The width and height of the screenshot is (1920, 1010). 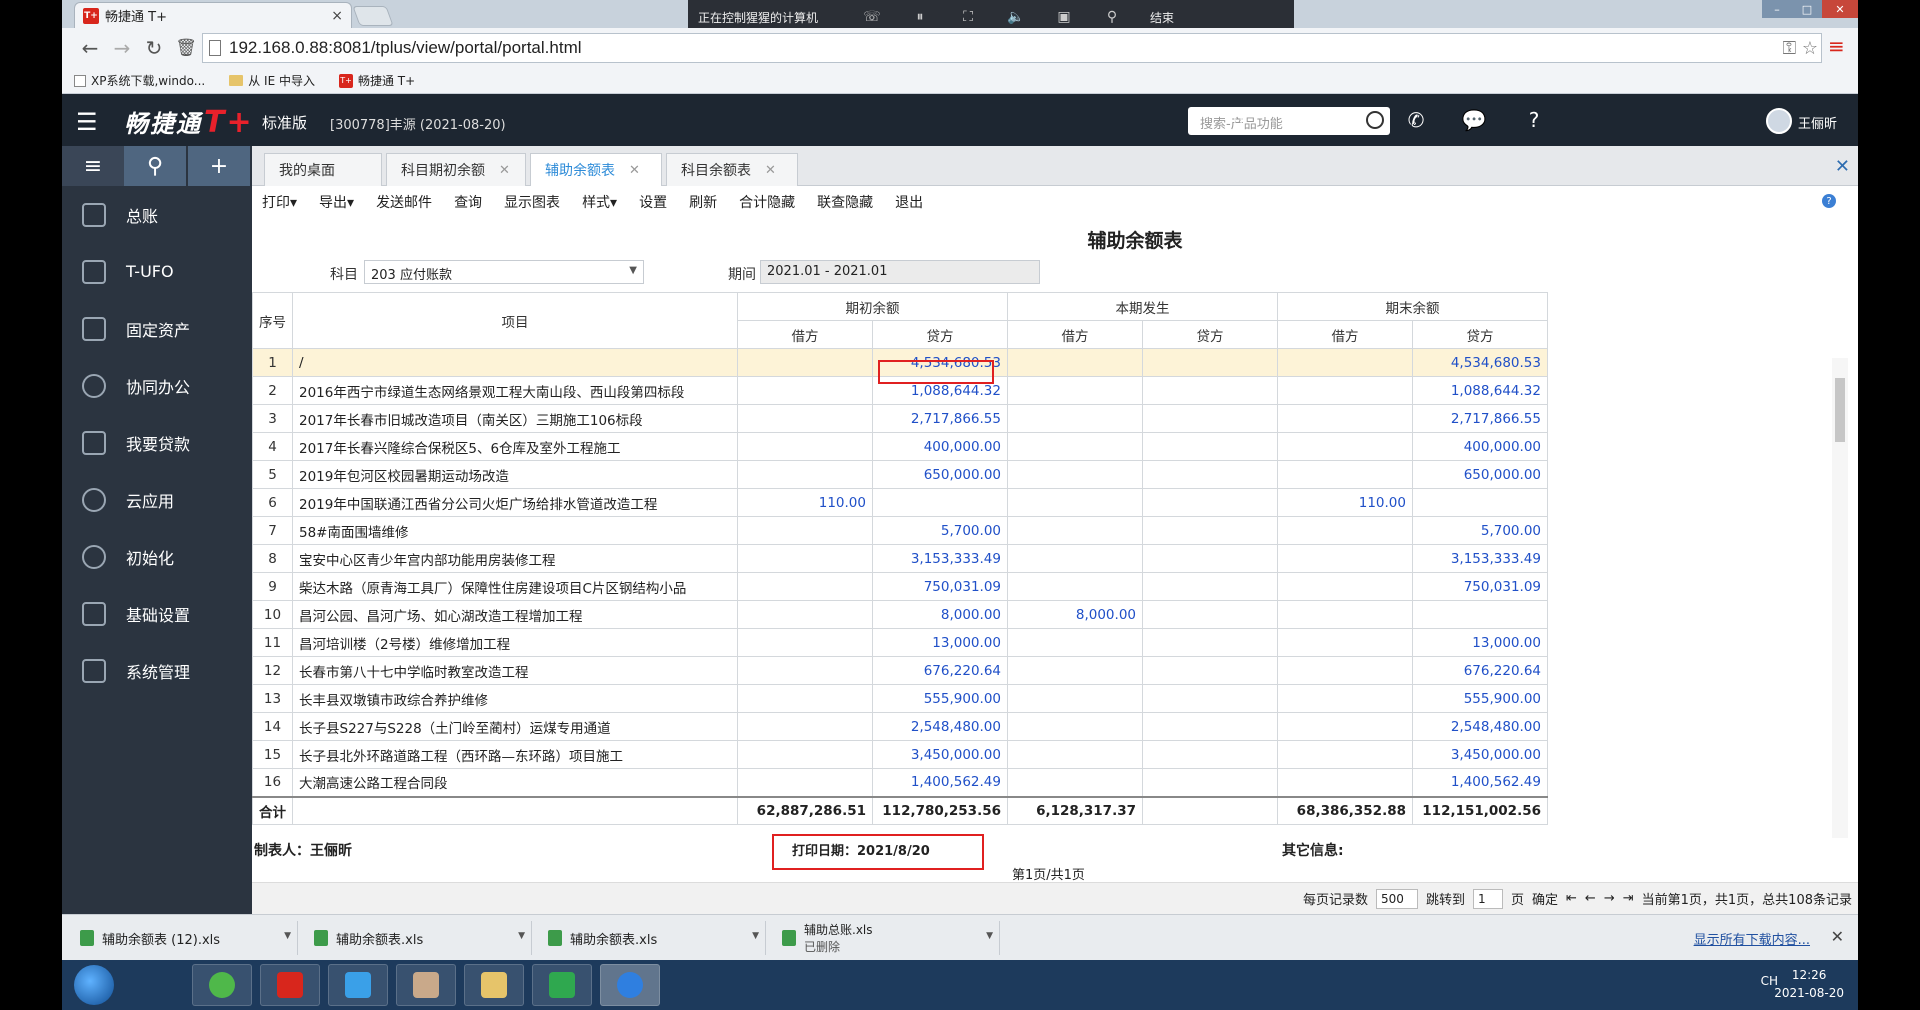 What do you see at coordinates (1112, 17) in the screenshot?
I see `pin-icon: ⚲` at bounding box center [1112, 17].